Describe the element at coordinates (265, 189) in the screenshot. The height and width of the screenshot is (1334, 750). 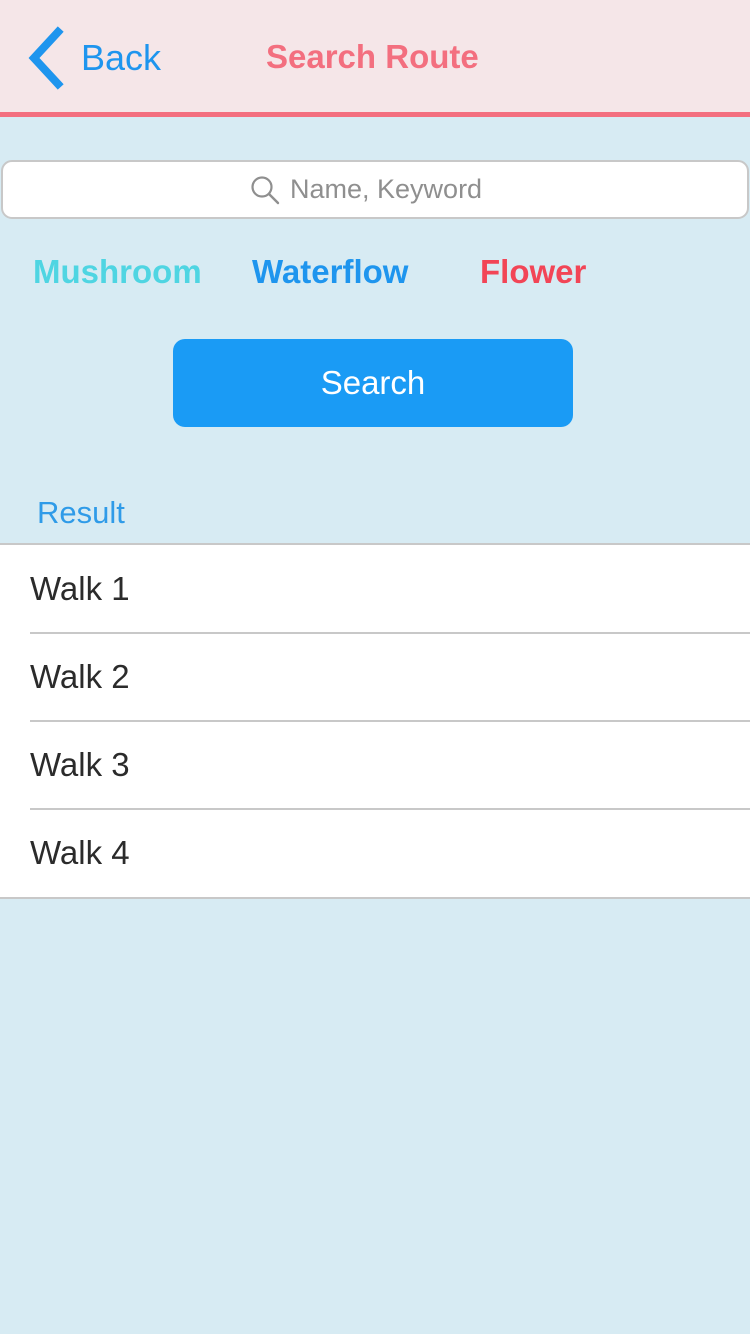
I see `search-icon` at that location.